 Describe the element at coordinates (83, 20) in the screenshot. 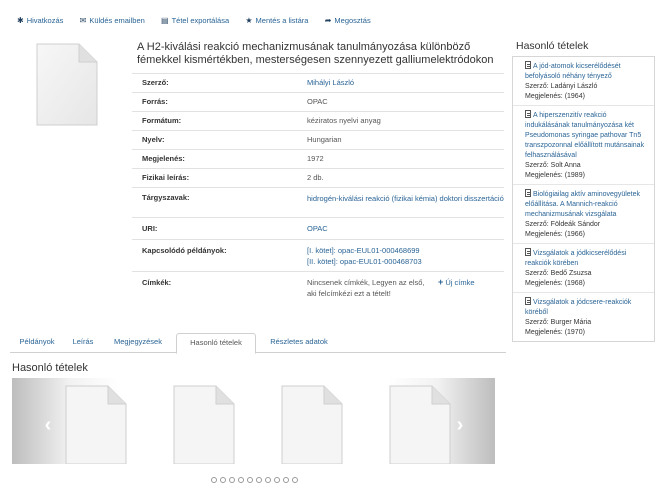

I see `envelope-icon: ✉` at that location.